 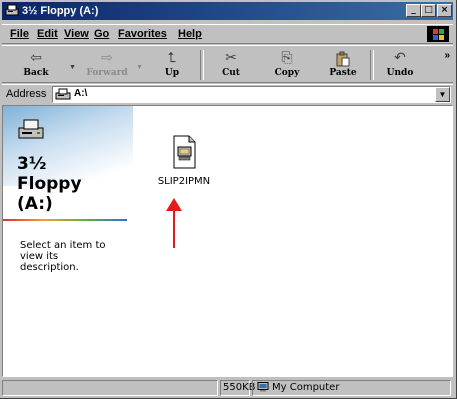 What do you see at coordinates (287, 58) in the screenshot?
I see `copy-icon: ⎘` at bounding box center [287, 58].